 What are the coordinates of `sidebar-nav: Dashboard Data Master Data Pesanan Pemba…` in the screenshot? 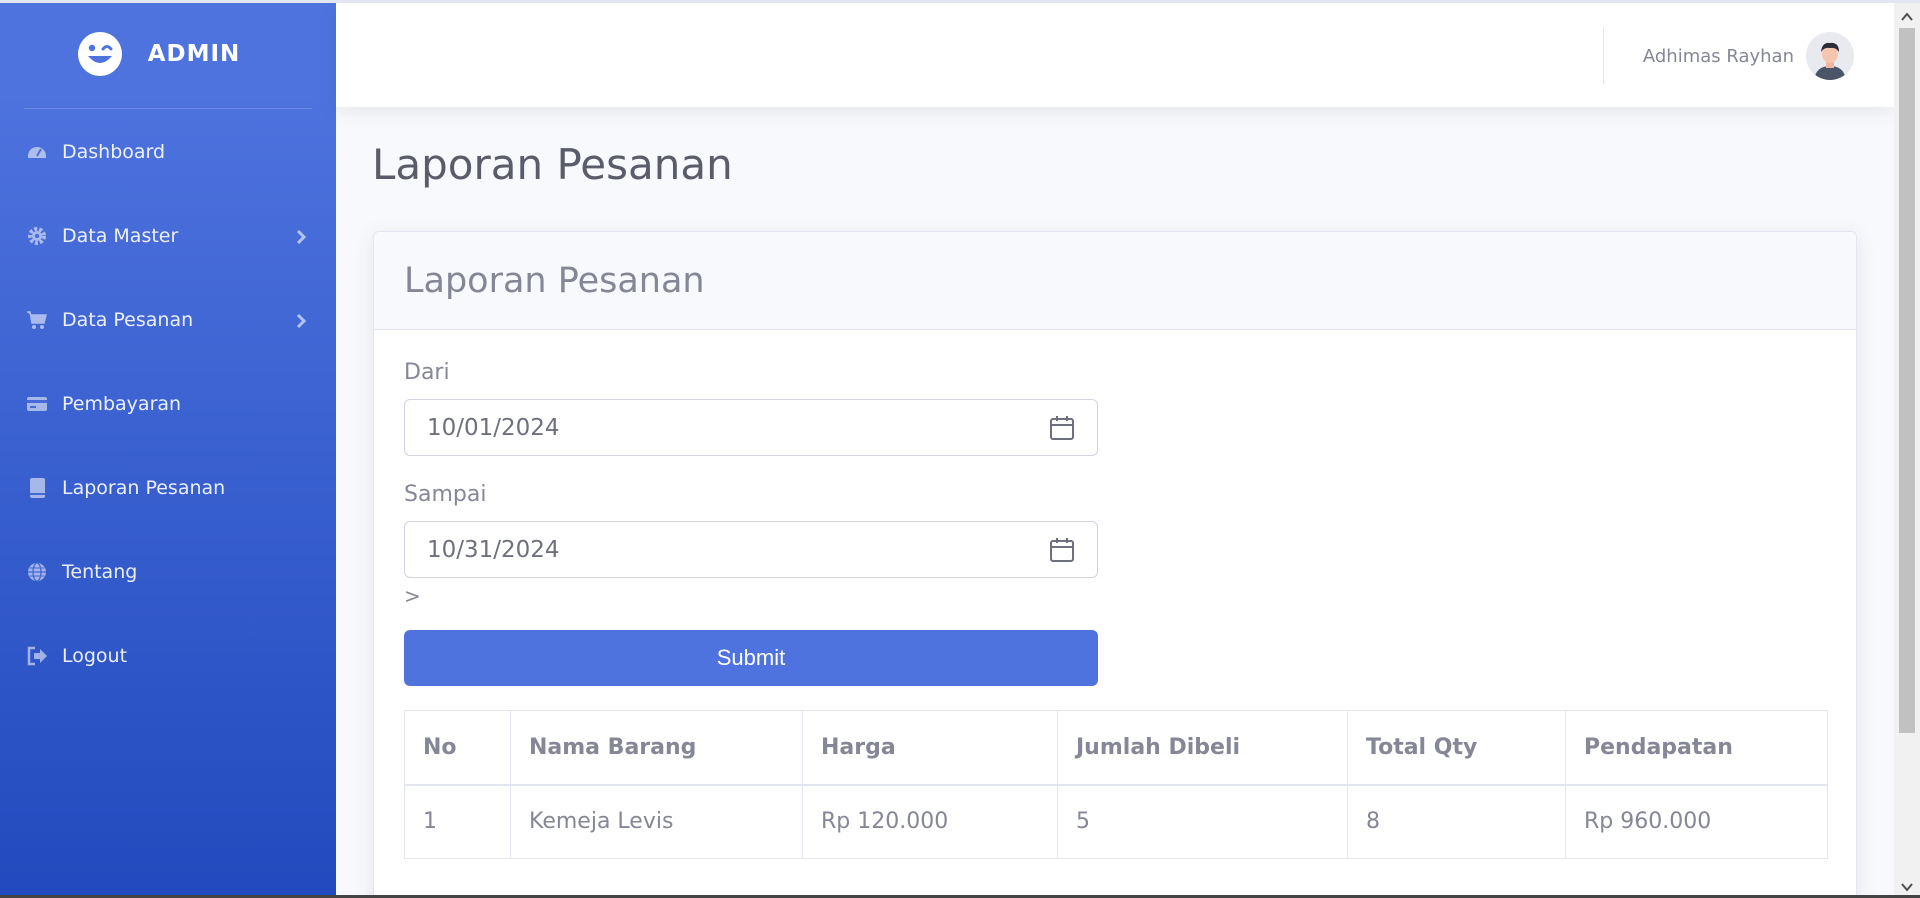 It's located at (168, 404).